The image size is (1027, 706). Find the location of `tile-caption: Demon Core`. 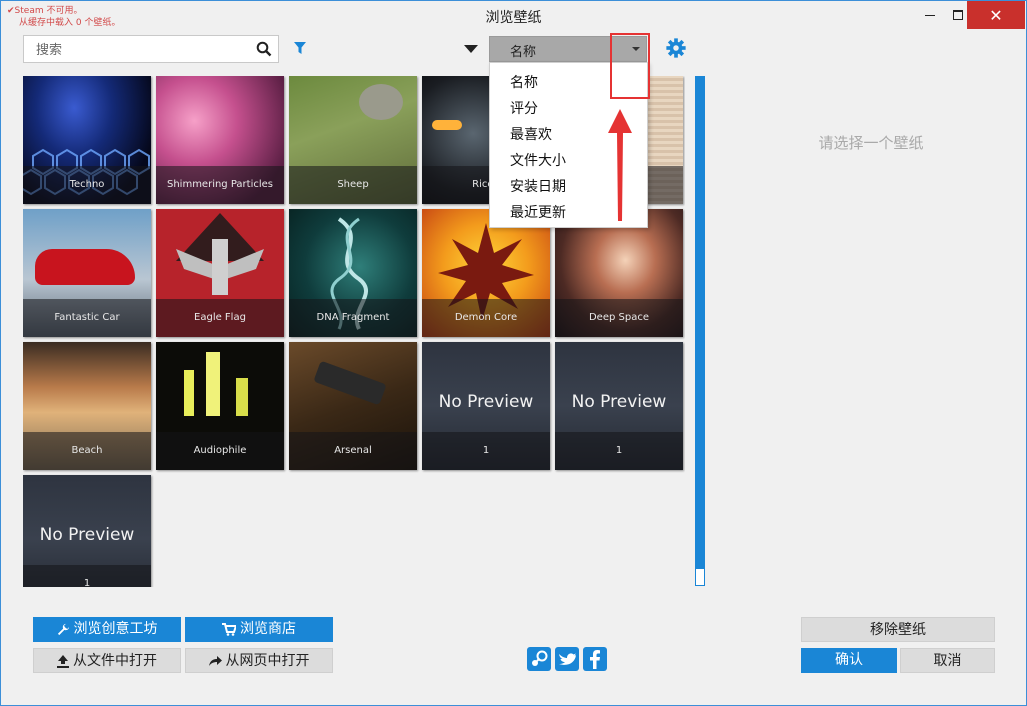

tile-caption: Demon Core is located at coordinates (486, 318).